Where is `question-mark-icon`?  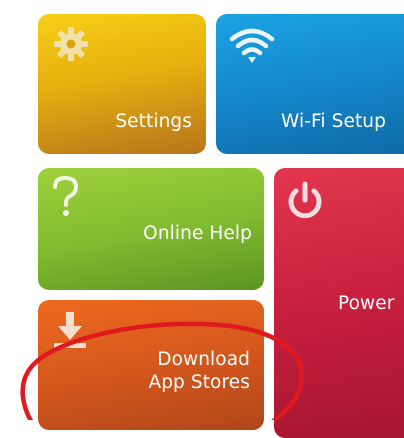
question-mark-icon is located at coordinates (66, 195).